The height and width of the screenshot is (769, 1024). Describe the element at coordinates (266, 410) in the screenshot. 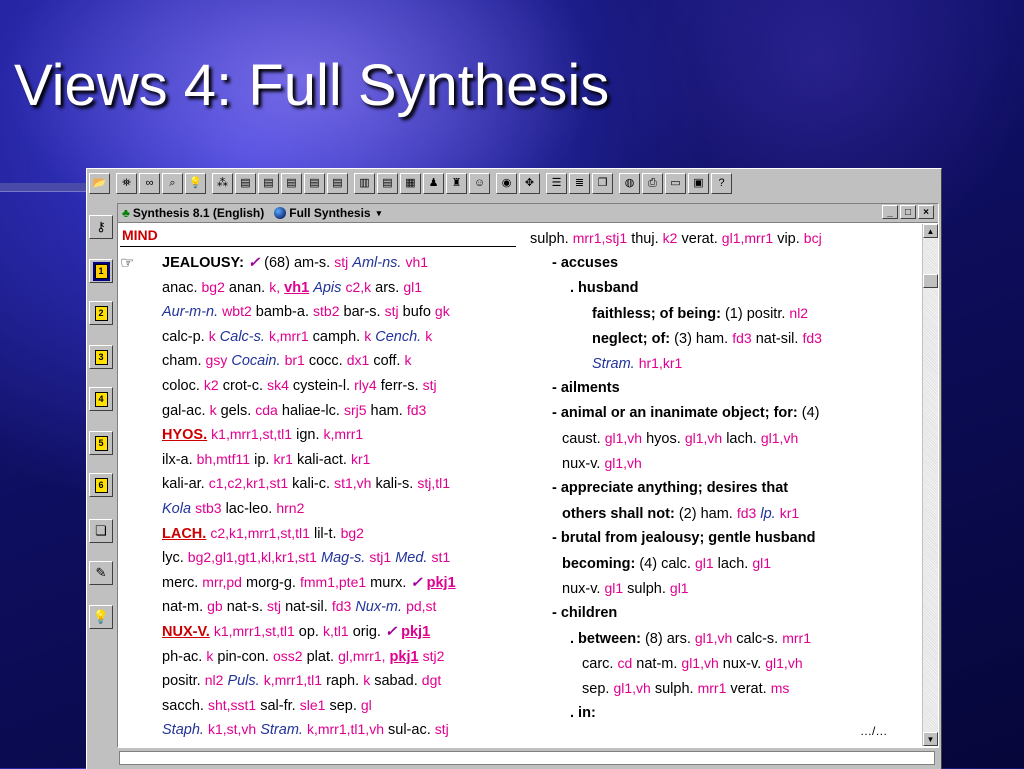

I see `author-ref: cda` at that location.